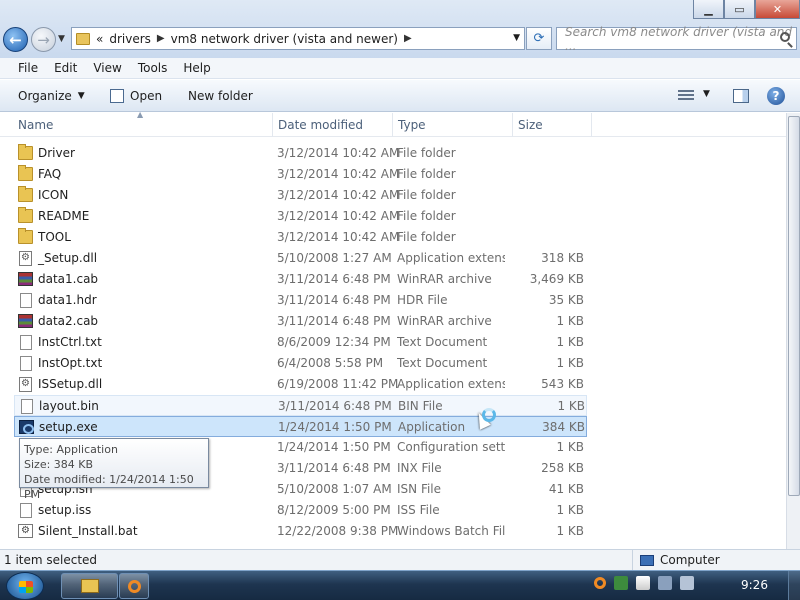  Describe the element at coordinates (300, 195) in the screenshot. I see `list-item: ICON 3/12/2014 10:42 AM File folder` at that location.